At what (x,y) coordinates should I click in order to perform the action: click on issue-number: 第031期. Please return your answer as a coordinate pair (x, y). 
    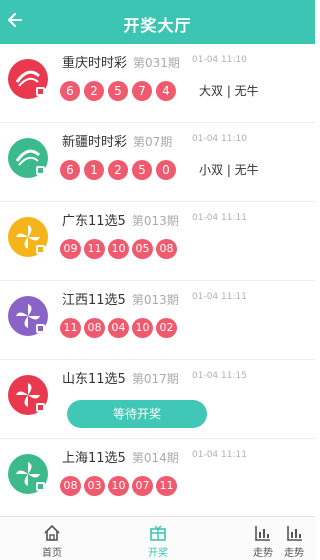
    Looking at the image, I should click on (156, 63).